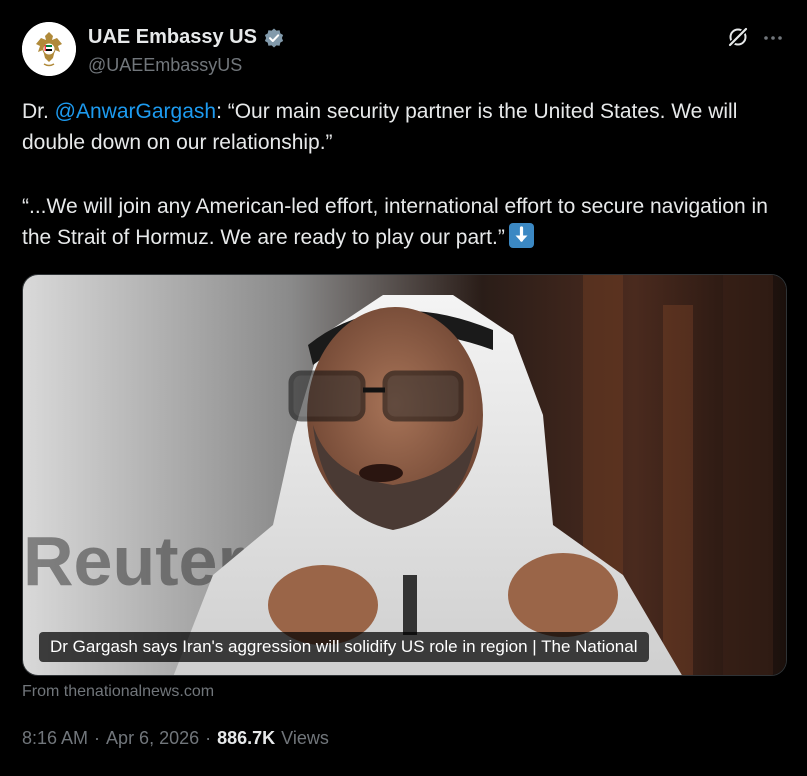 The height and width of the screenshot is (776, 807). I want to click on source-link: From thenationalnews.com, so click(118, 692).